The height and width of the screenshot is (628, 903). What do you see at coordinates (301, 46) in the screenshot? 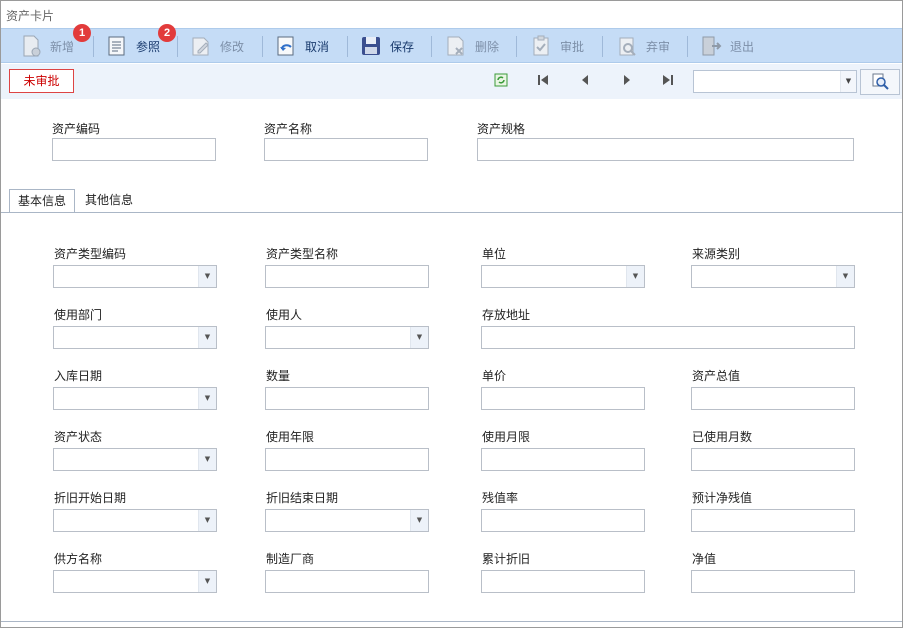
I see `cancel-button: 取消` at bounding box center [301, 46].